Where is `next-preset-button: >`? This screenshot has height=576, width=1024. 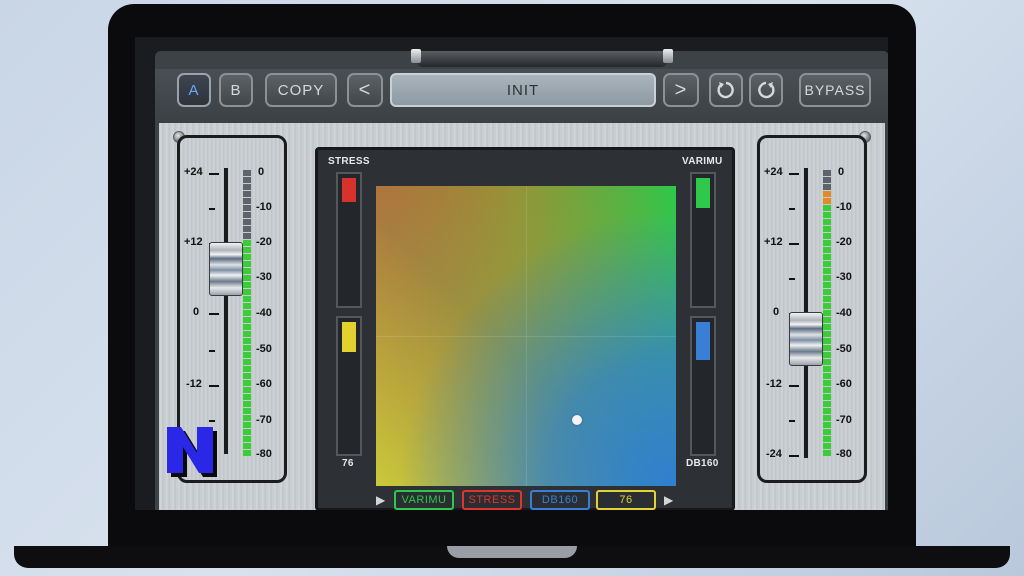
next-preset-button: > is located at coordinates (681, 90).